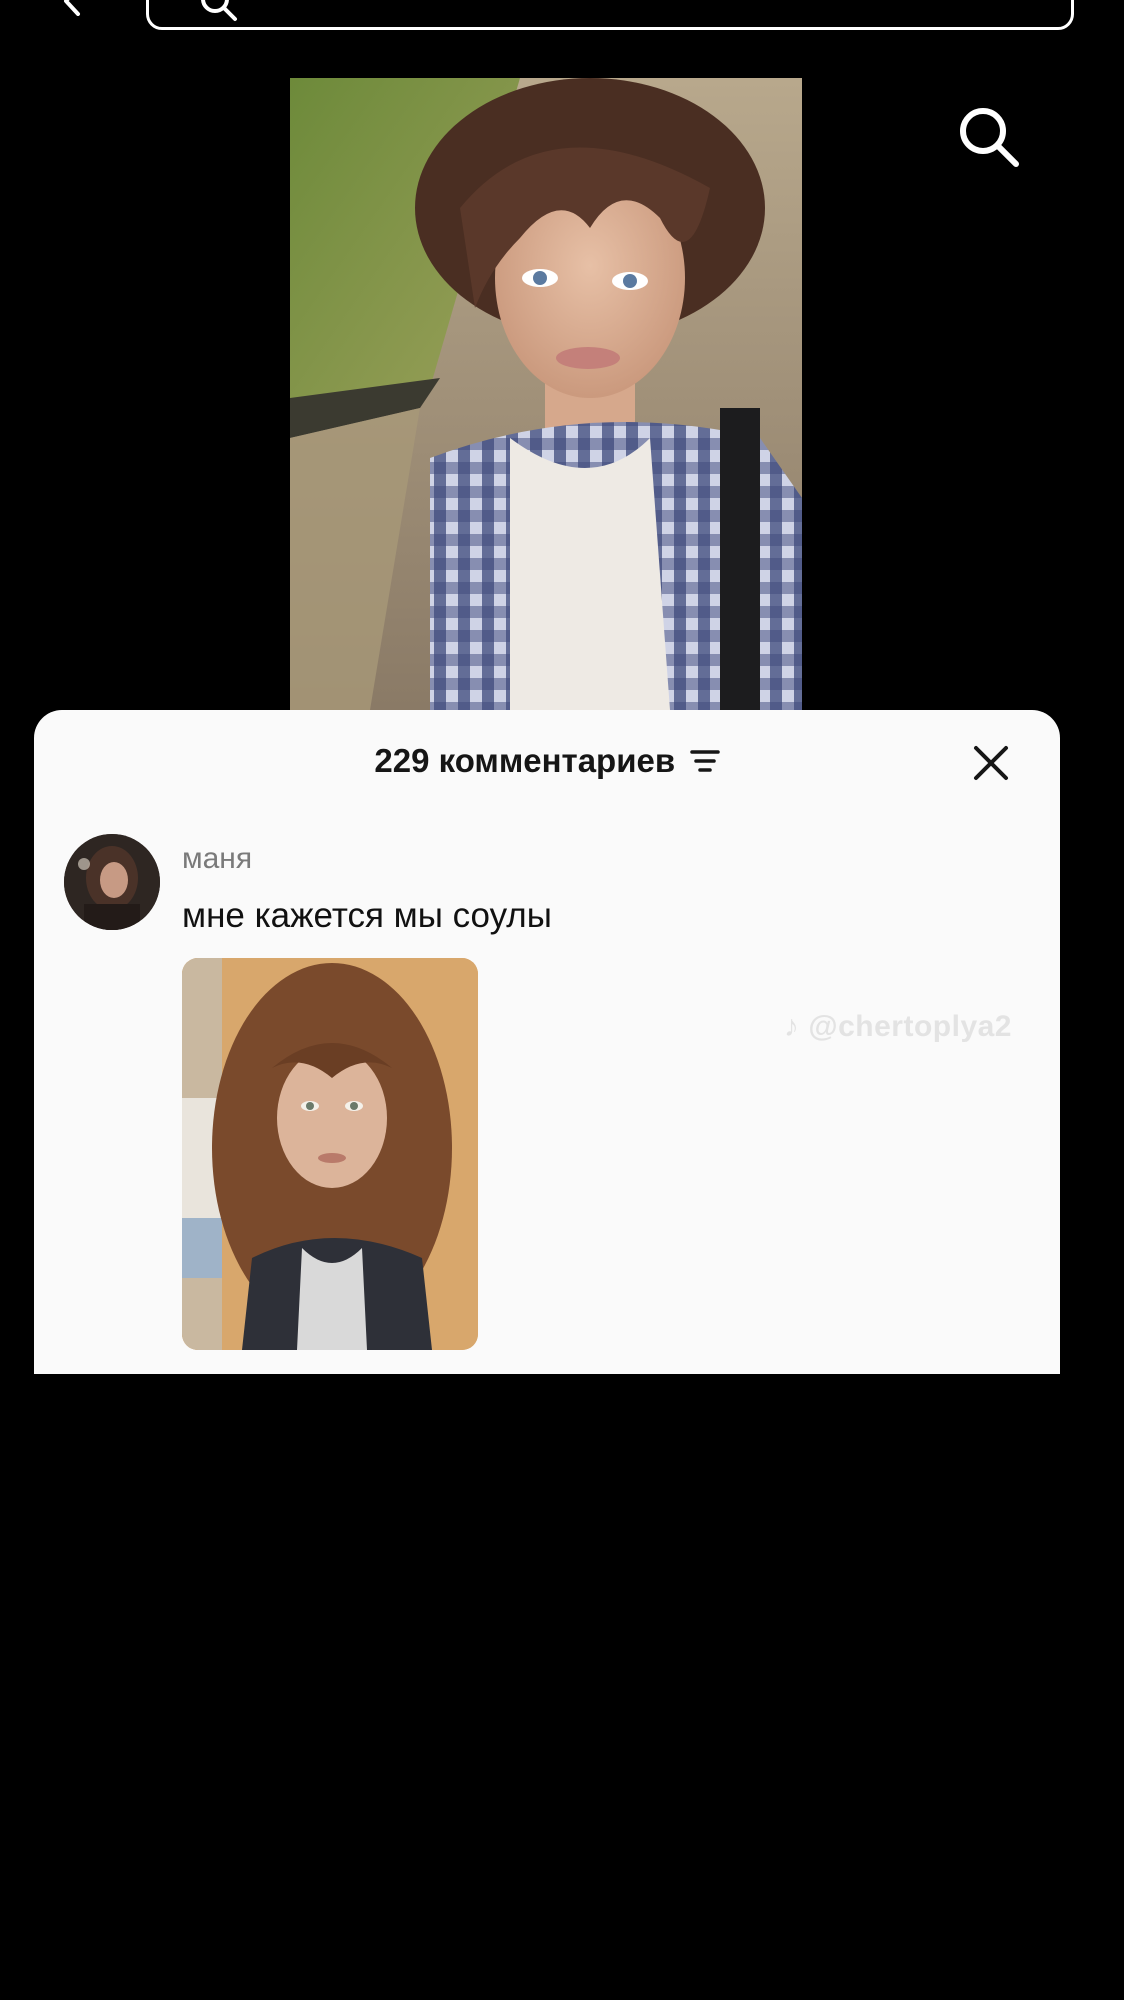  What do you see at coordinates (989, 137) in the screenshot?
I see `search-button` at bounding box center [989, 137].